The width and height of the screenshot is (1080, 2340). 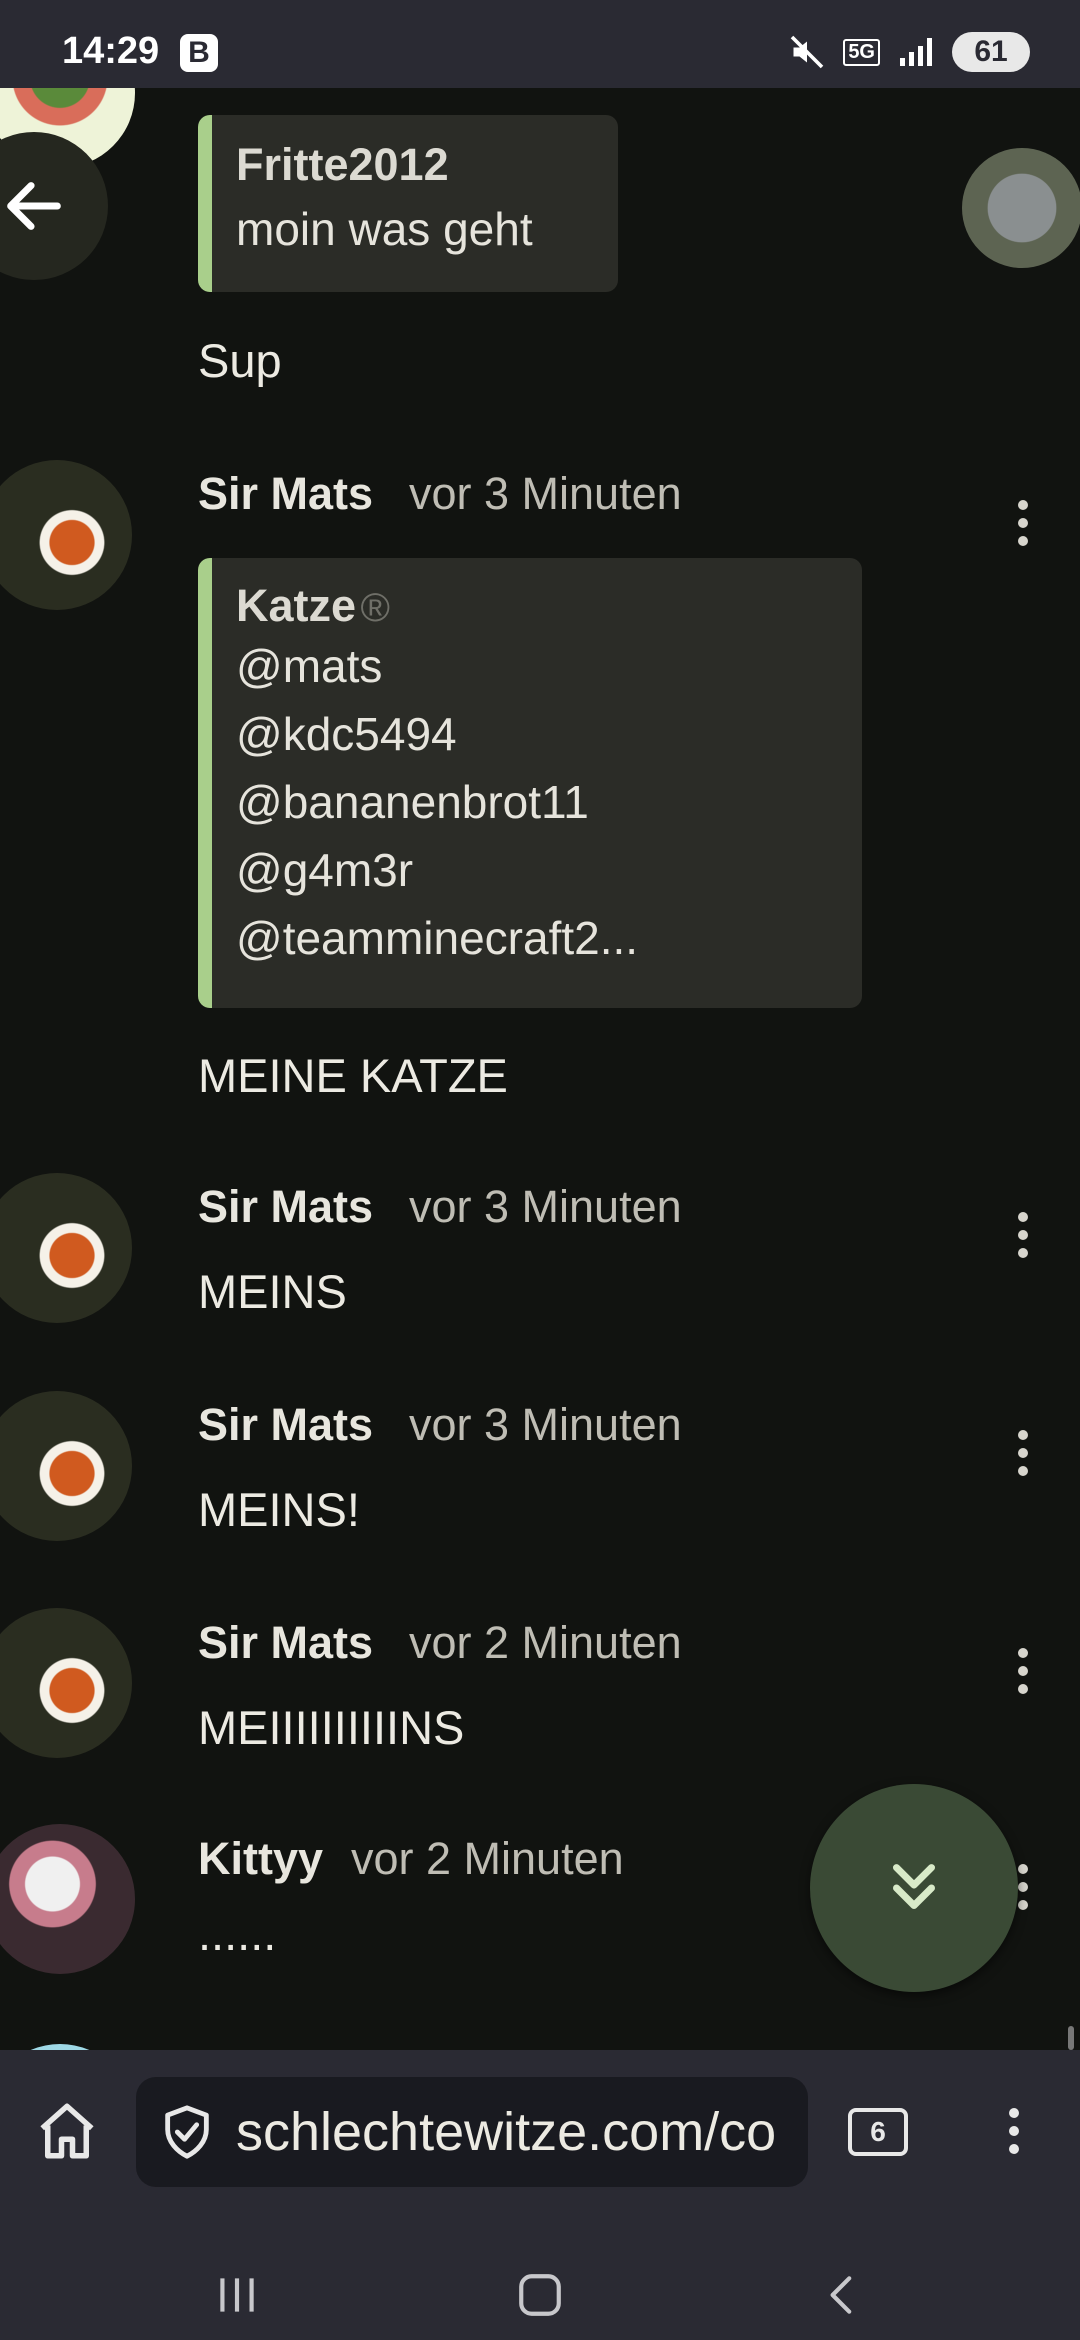 I want to click on double-chevron-down-icon, so click(x=914, y=1886).